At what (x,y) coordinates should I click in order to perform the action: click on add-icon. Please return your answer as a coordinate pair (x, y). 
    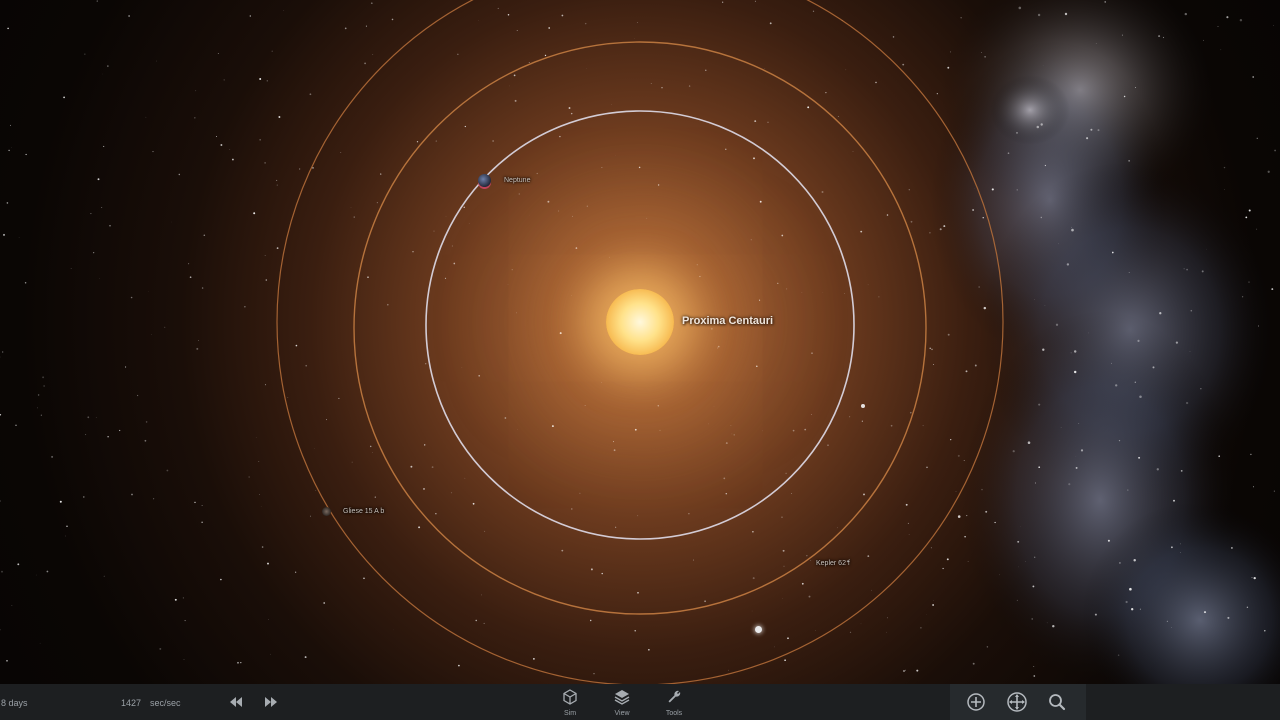
    Looking at the image, I should click on (976, 702).